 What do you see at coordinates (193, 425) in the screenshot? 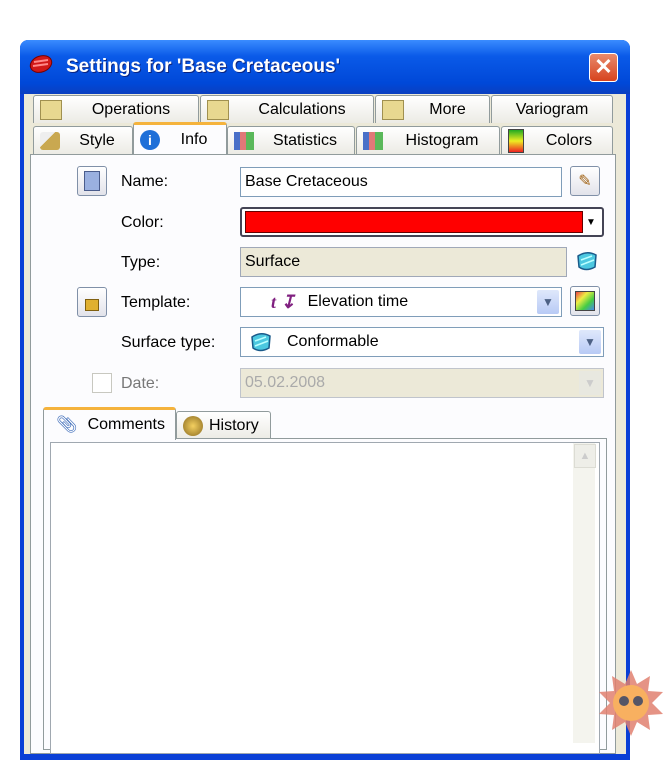
I see `clock-icon` at bounding box center [193, 425].